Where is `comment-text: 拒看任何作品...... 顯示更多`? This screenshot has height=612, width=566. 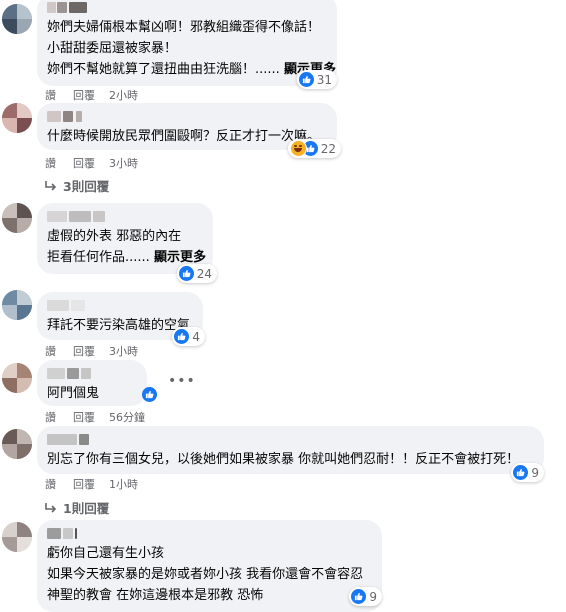 comment-text: 拒看任何作品...... 顯示更多 is located at coordinates (126, 257).